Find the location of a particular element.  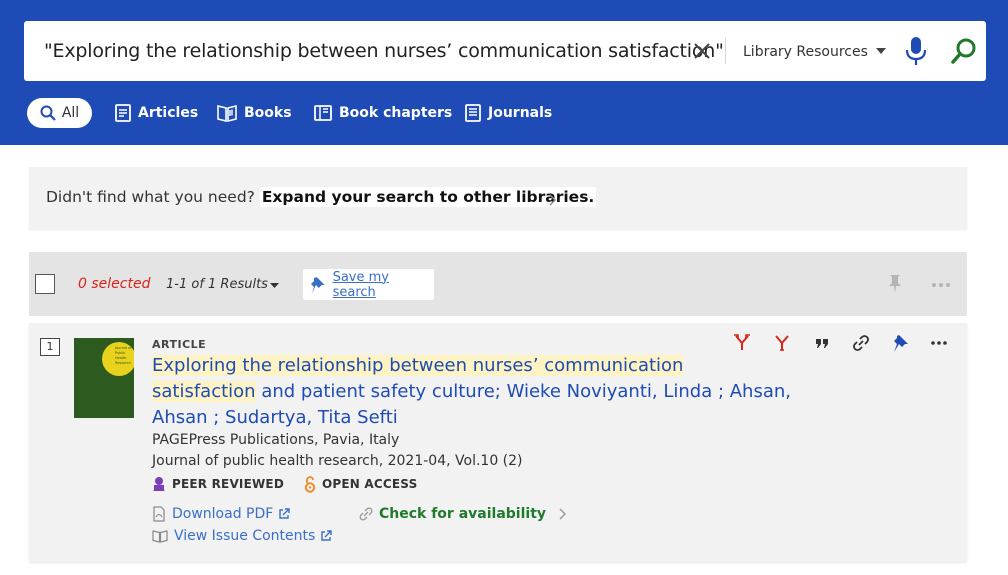

tab-label: Books is located at coordinates (268, 113).